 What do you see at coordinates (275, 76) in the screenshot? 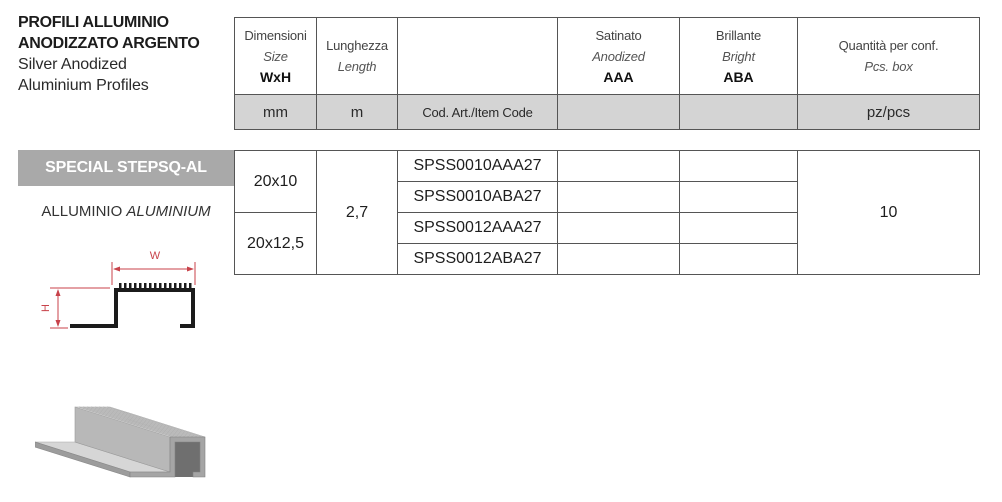
I see `header-size-format: WxH` at bounding box center [275, 76].